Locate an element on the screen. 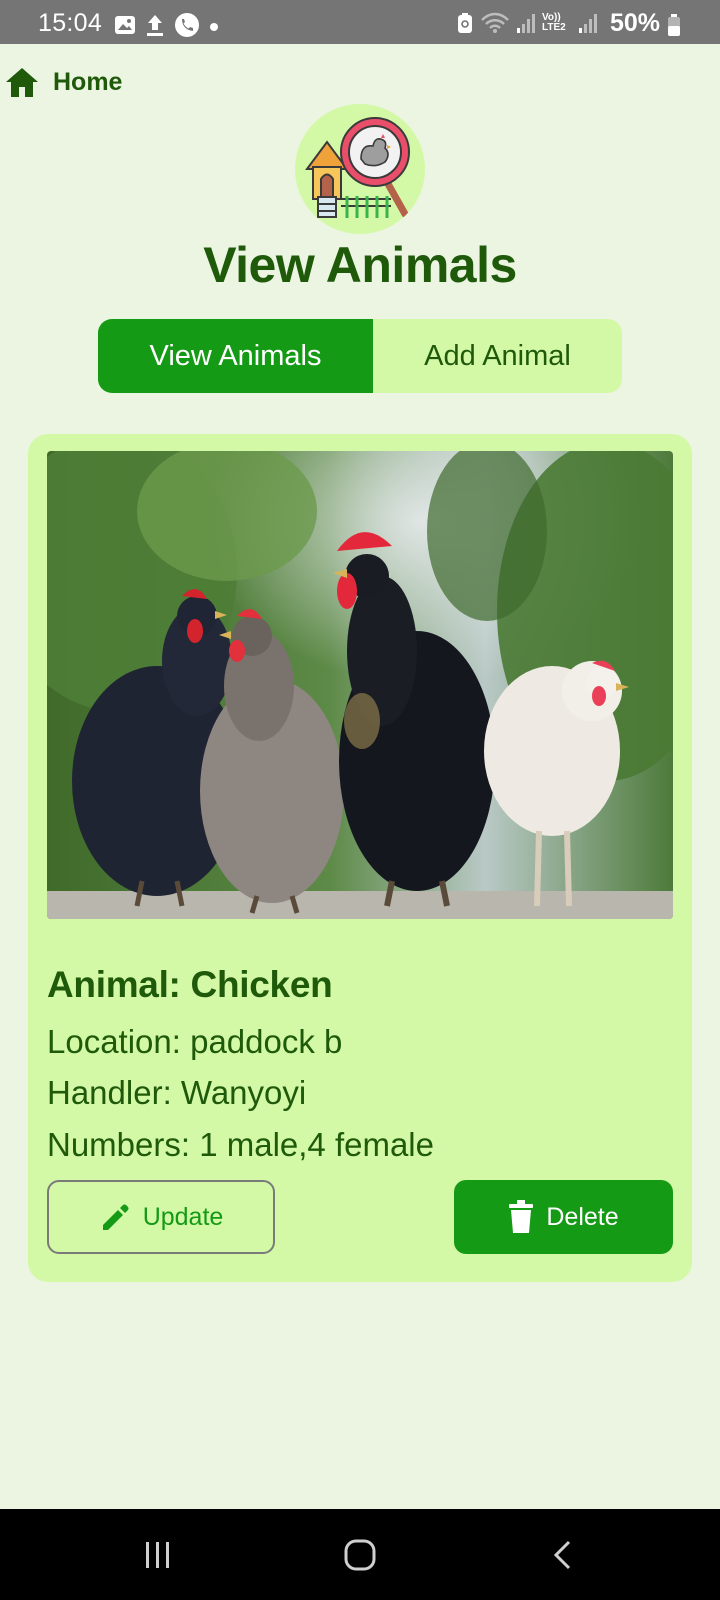 The height and width of the screenshot is (1600, 720). system-nav-bar is located at coordinates (360, 1554).